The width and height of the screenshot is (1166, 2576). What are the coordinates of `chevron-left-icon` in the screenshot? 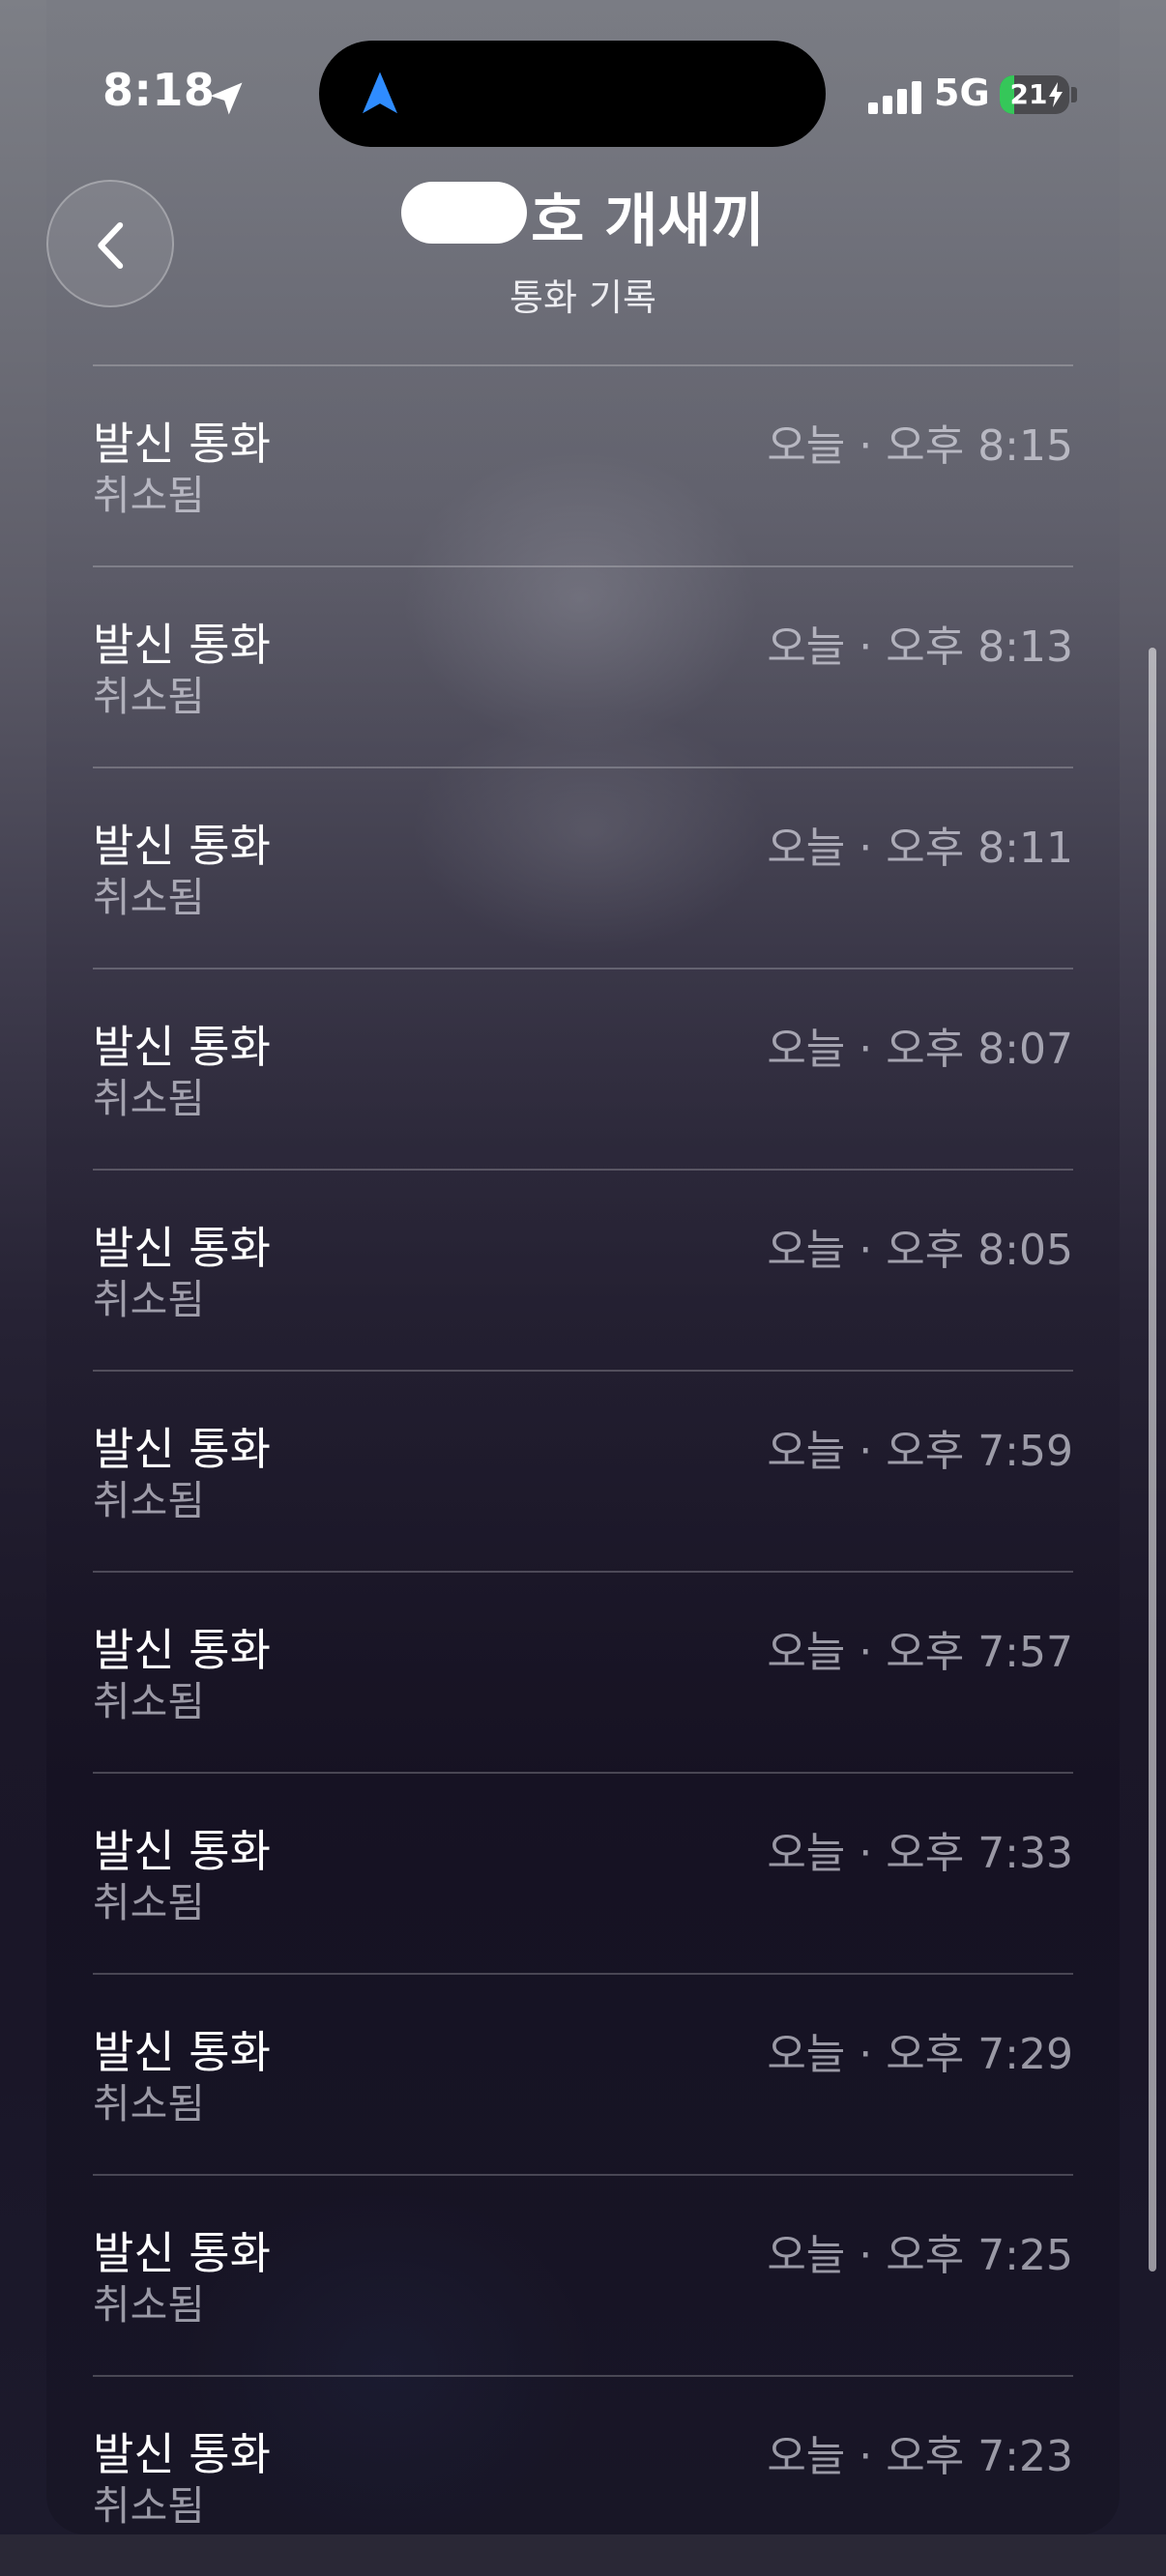 It's located at (111, 245).